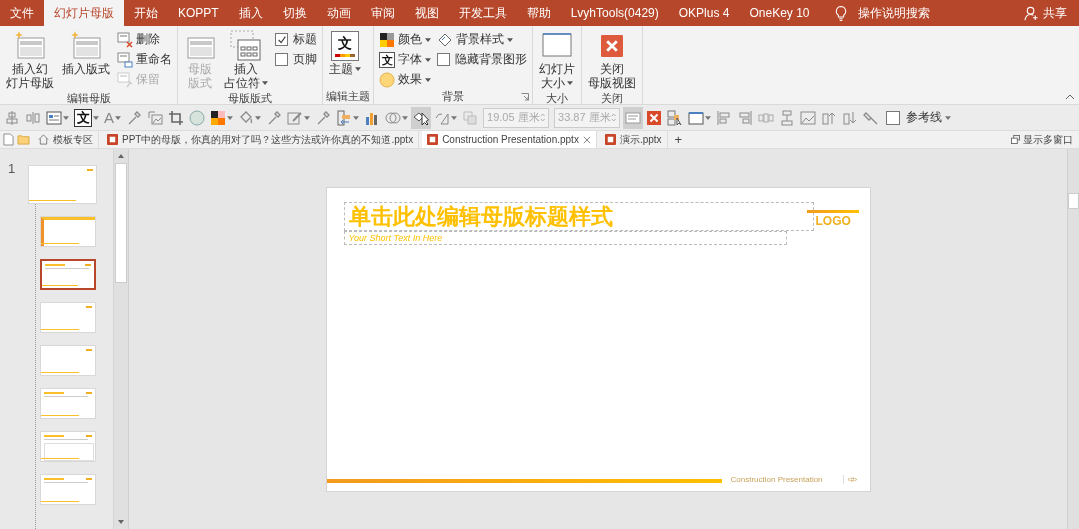  Describe the element at coordinates (704, 13) in the screenshot. I see `menu-tab: OKPlus 4` at that location.